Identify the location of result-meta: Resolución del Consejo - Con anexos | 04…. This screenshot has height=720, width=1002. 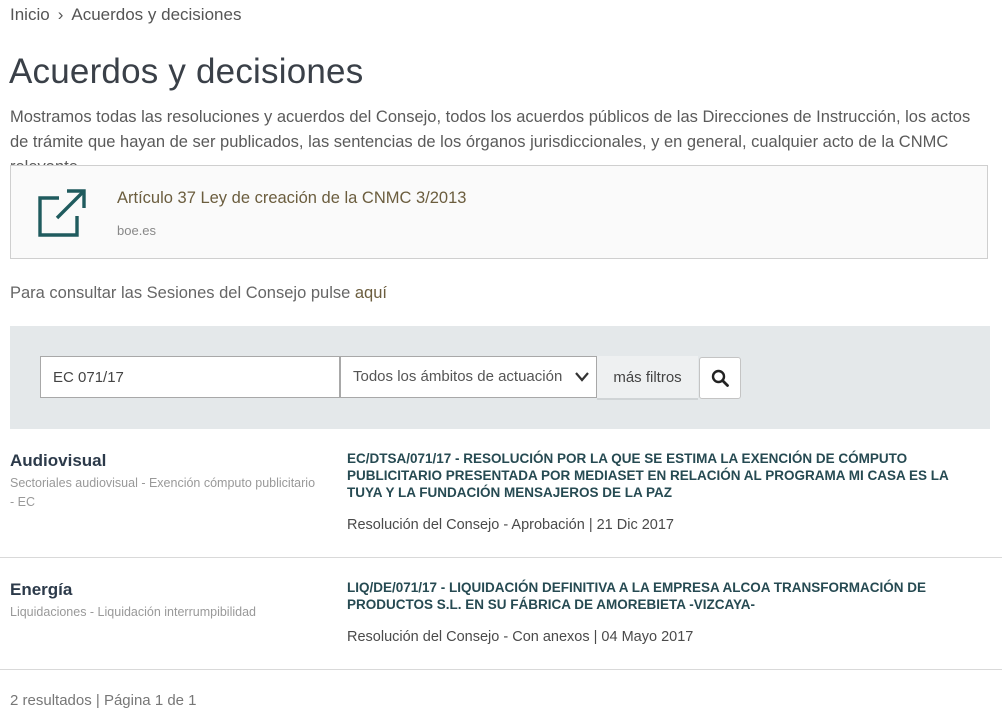
(520, 637).